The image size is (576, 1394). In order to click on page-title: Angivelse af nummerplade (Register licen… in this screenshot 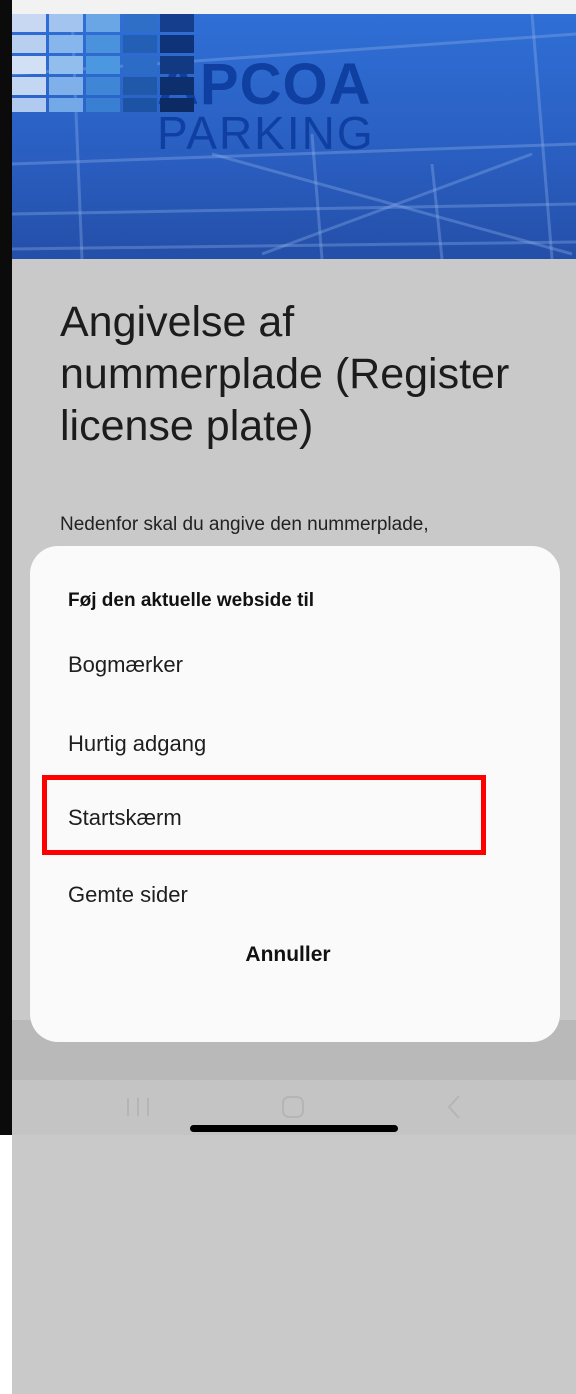, I will do `click(285, 374)`.